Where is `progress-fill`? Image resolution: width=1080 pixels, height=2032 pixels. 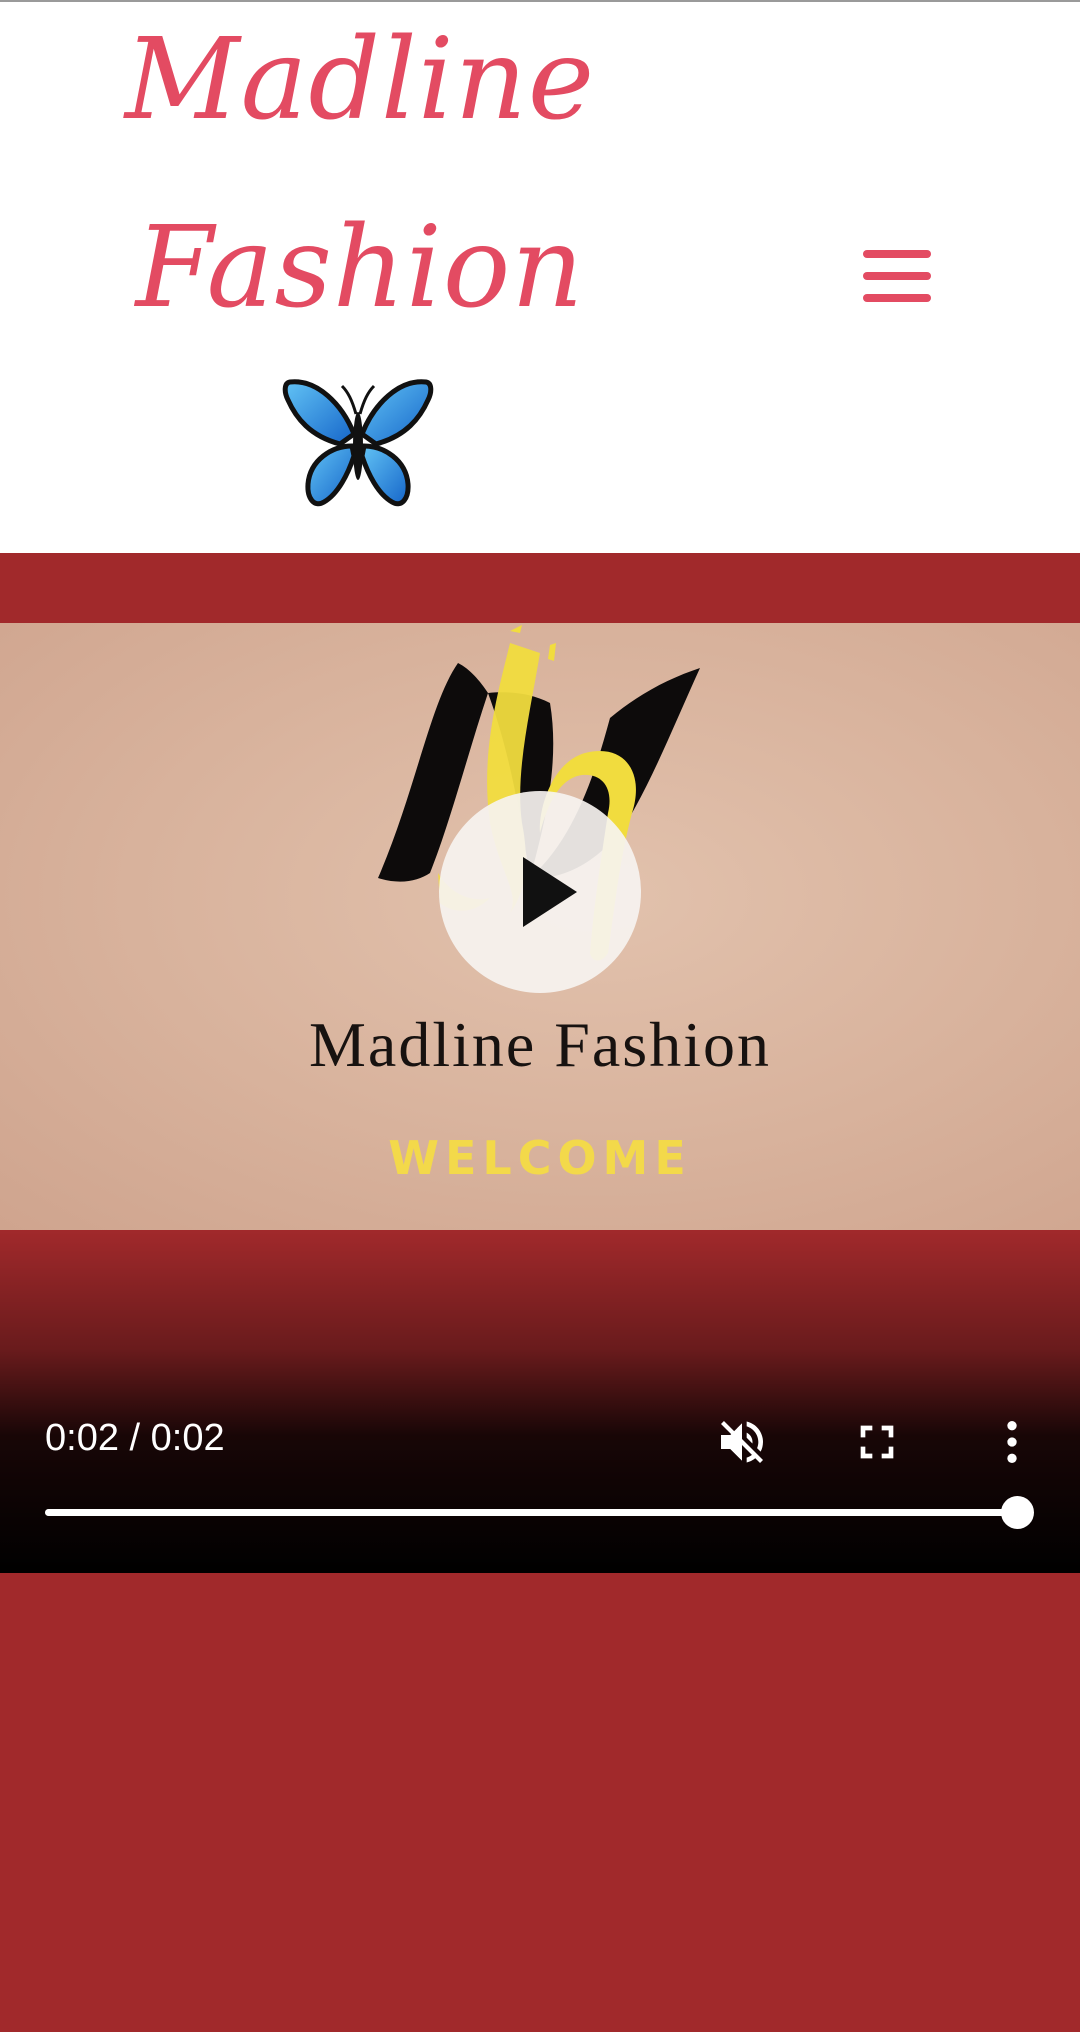 progress-fill is located at coordinates (531, 1512).